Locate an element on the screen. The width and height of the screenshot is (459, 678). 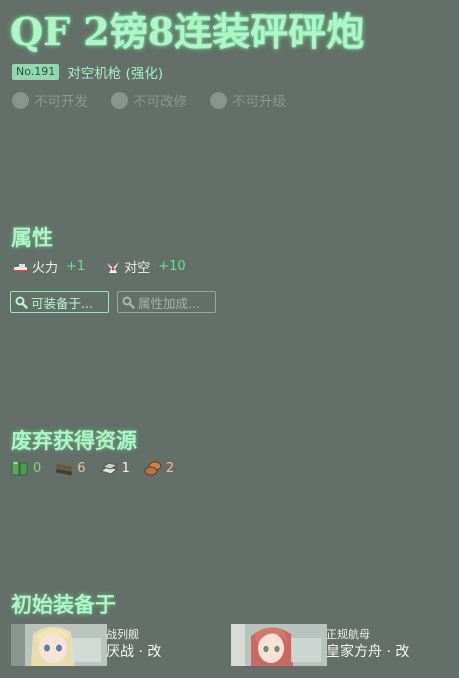
ship-info: 战列舰 厌战 · 改 is located at coordinates (133, 643).